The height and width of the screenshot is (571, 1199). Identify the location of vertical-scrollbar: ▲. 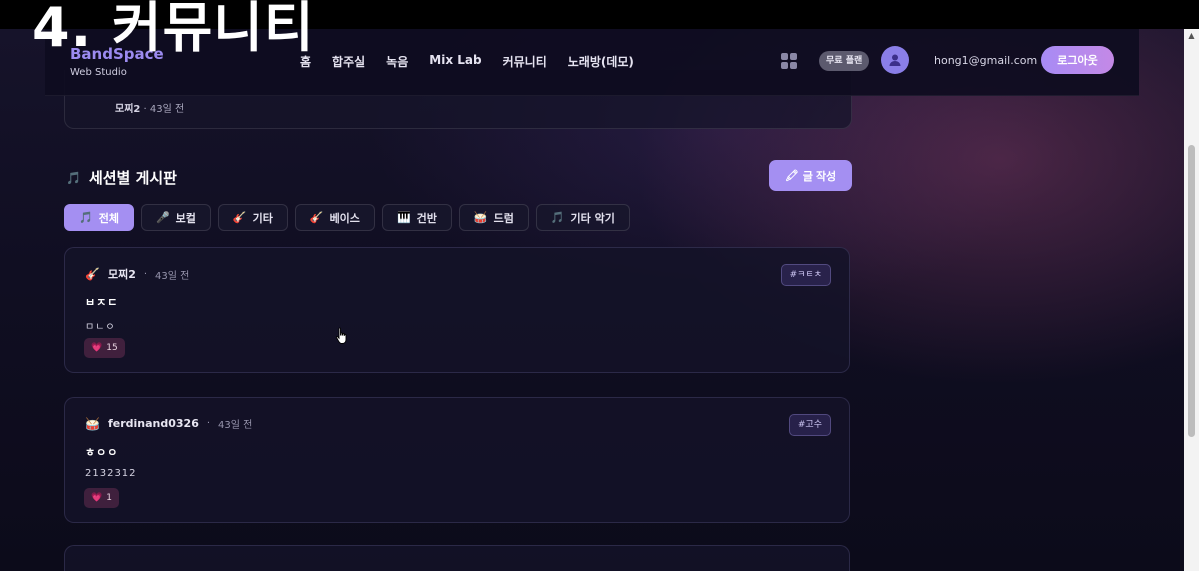
(1191, 300).